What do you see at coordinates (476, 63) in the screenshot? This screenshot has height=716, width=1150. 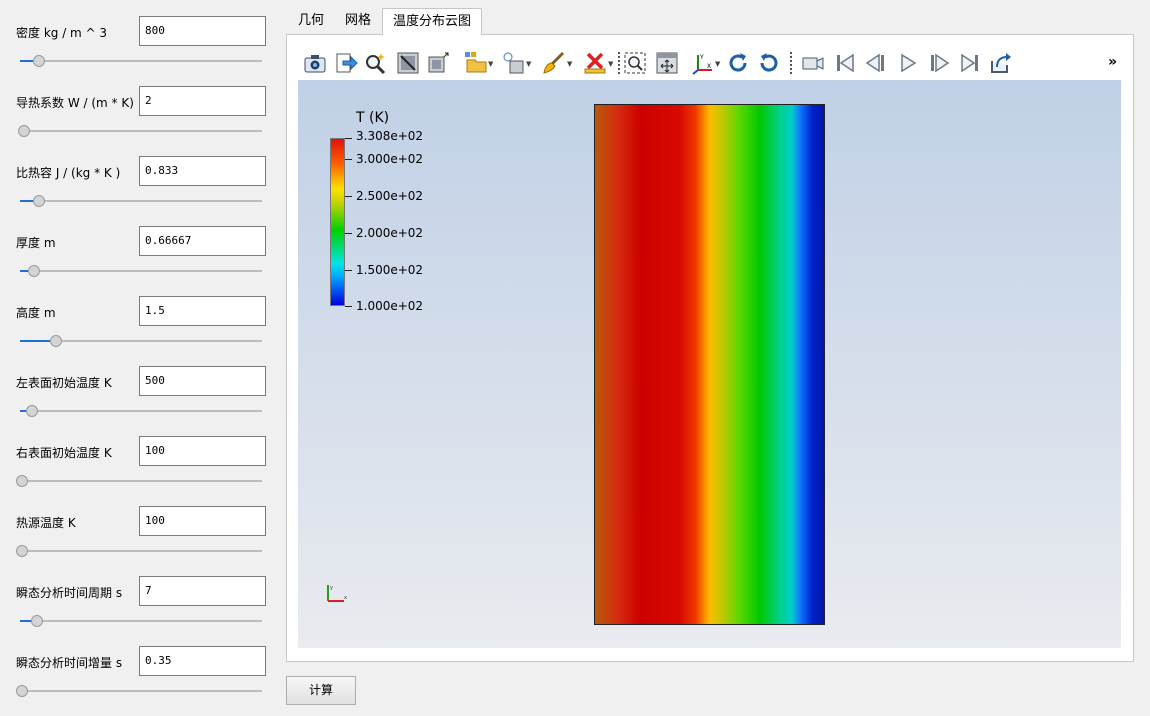 I see `open-file-icon` at bounding box center [476, 63].